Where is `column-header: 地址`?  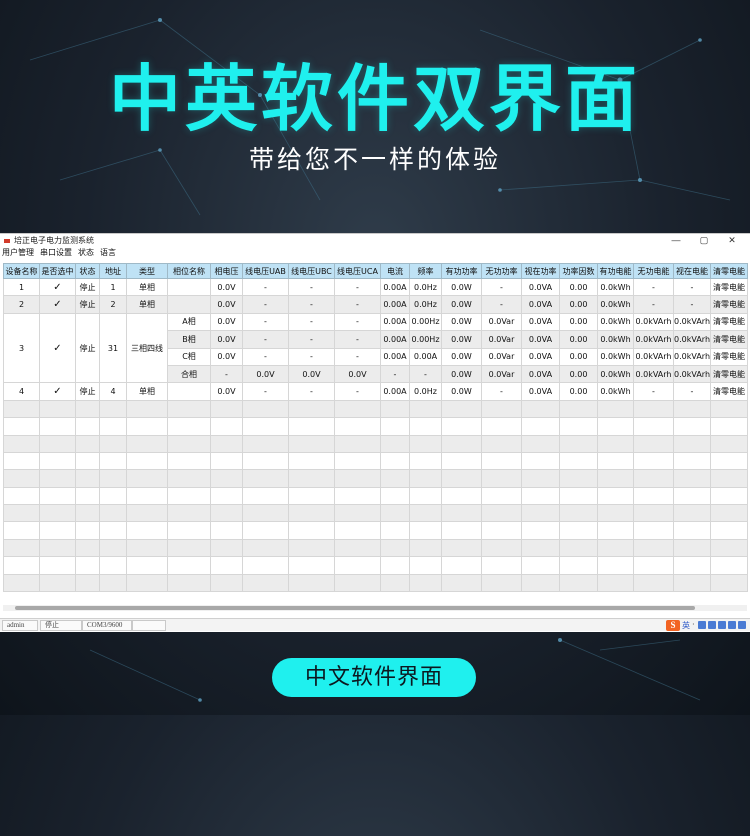 column-header: 地址 is located at coordinates (113, 271).